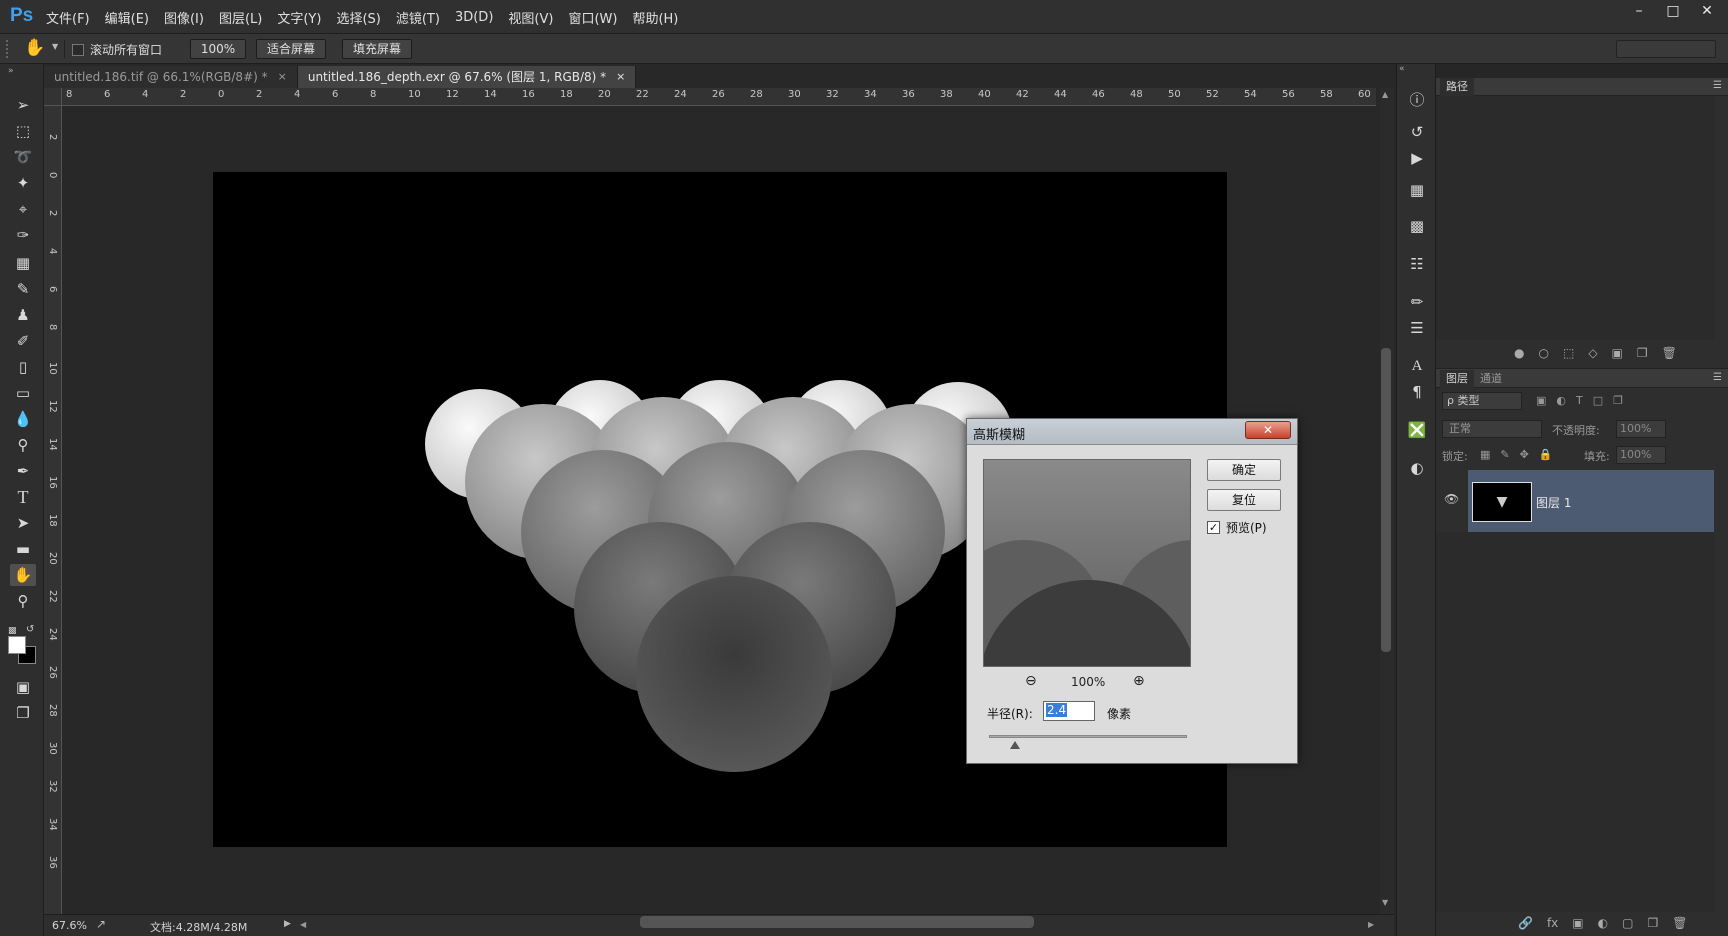 The image size is (1728, 936). Describe the element at coordinates (1417, 158) in the screenshot. I see `actions-play-icon: ▶` at that location.